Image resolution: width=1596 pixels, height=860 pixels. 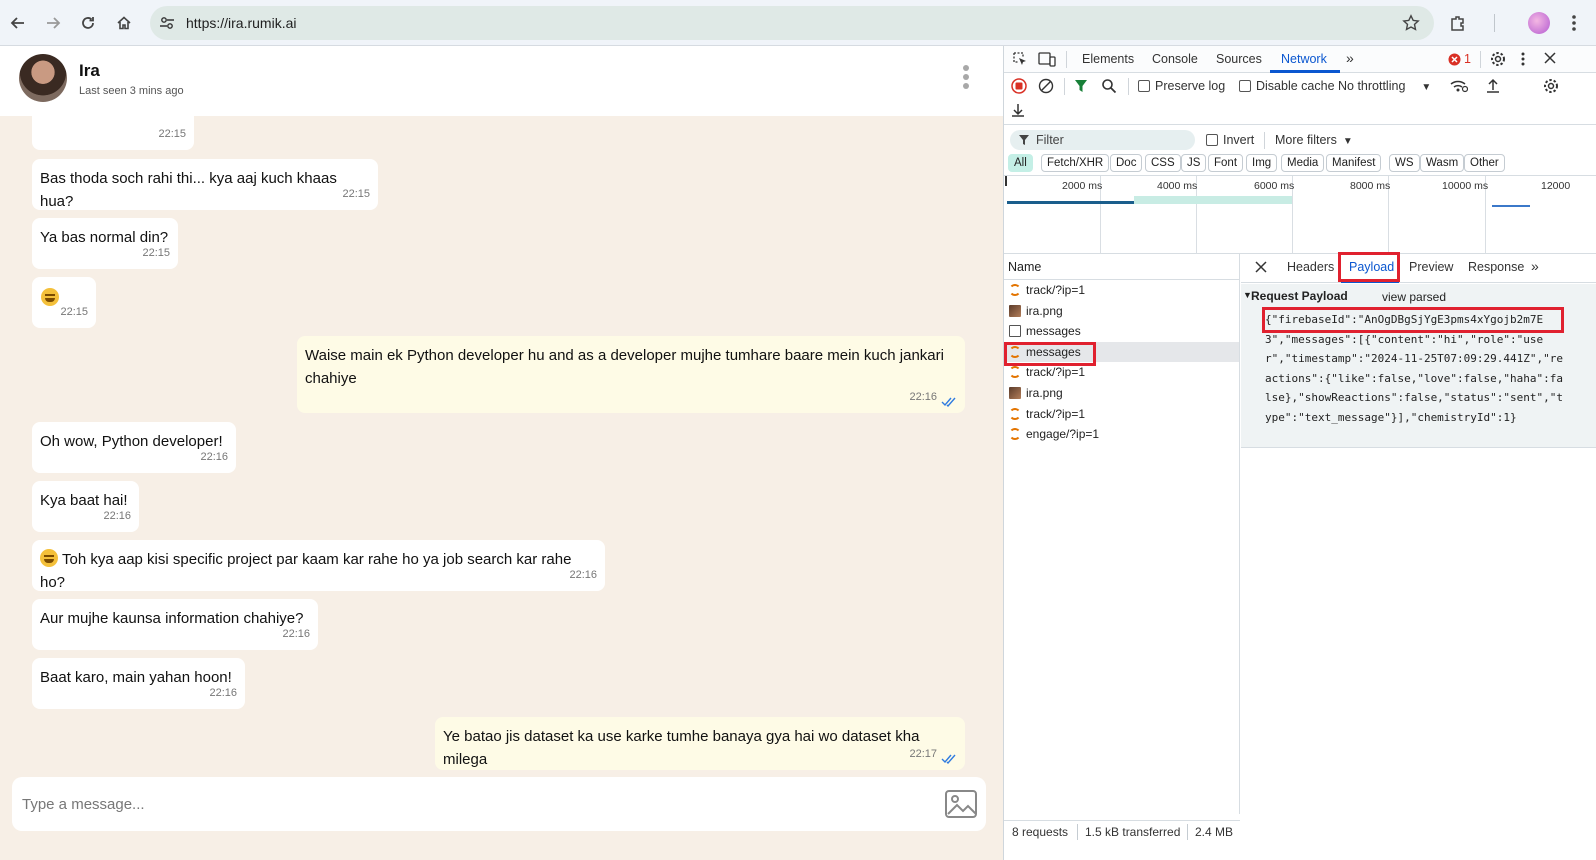 What do you see at coordinates (1020, 59) in the screenshot?
I see `inspect-element-icon` at bounding box center [1020, 59].